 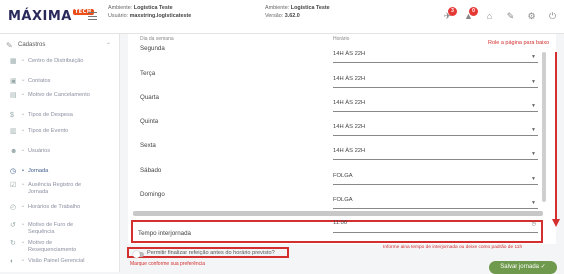 I want to click on contacts-icon: ▣, so click(x=13, y=81).